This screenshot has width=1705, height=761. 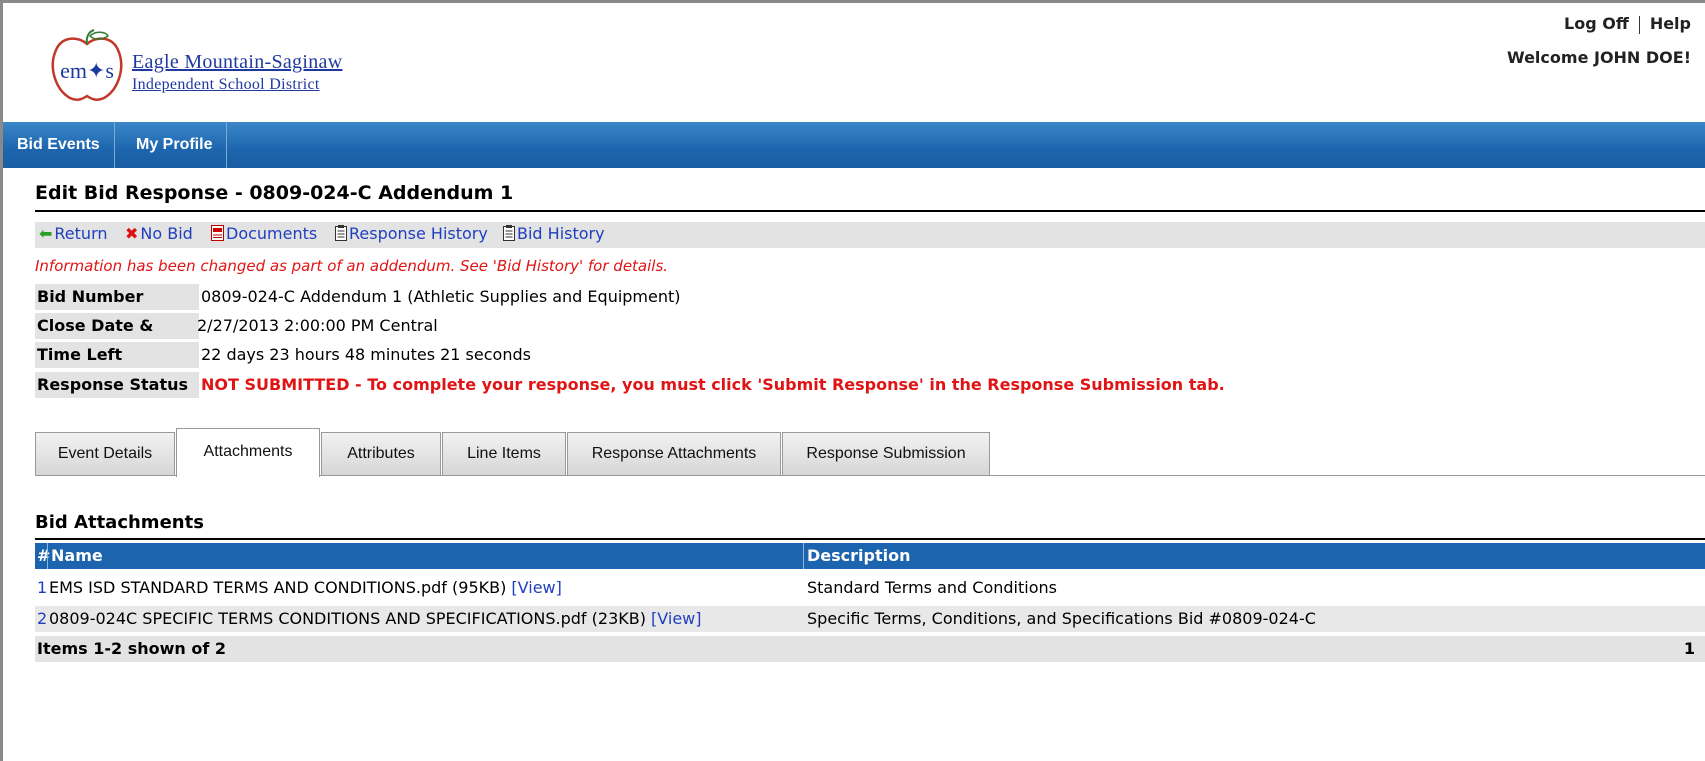 I want to click on documents-action: Documents, so click(x=264, y=233).